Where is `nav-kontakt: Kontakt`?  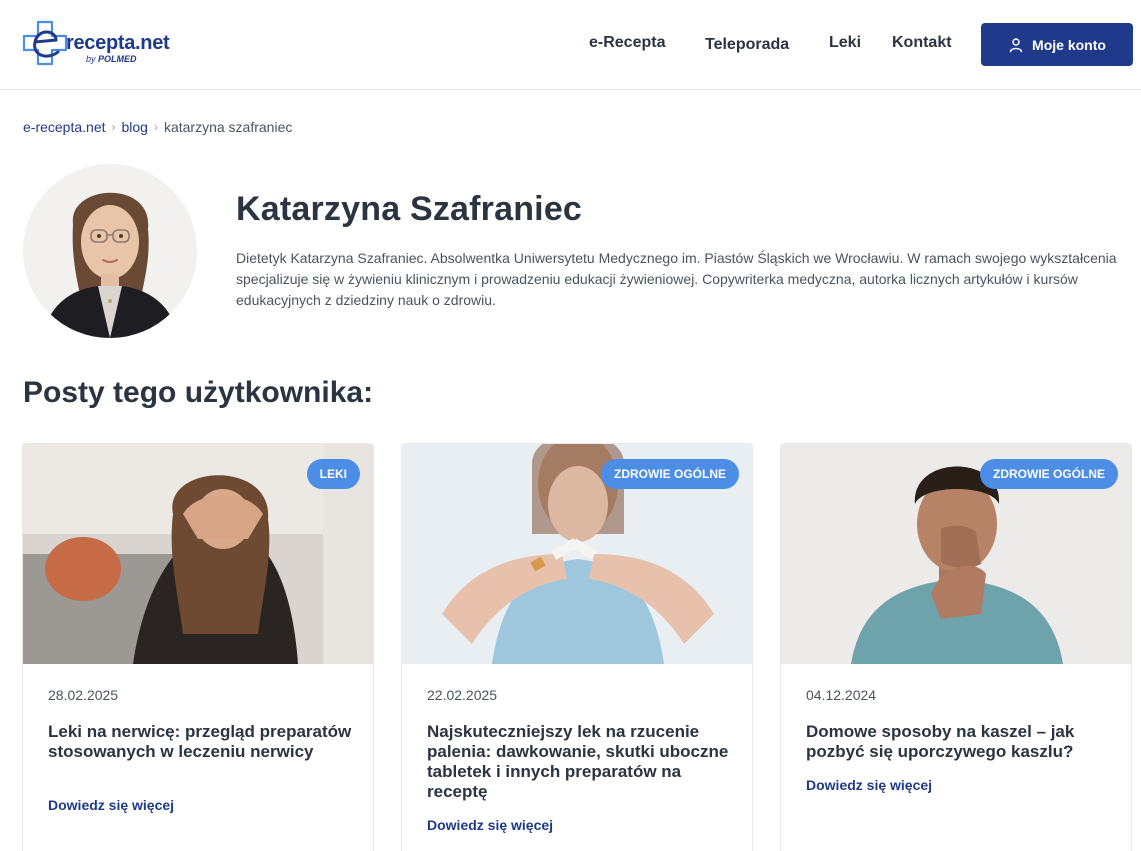 nav-kontakt: Kontakt is located at coordinates (922, 45).